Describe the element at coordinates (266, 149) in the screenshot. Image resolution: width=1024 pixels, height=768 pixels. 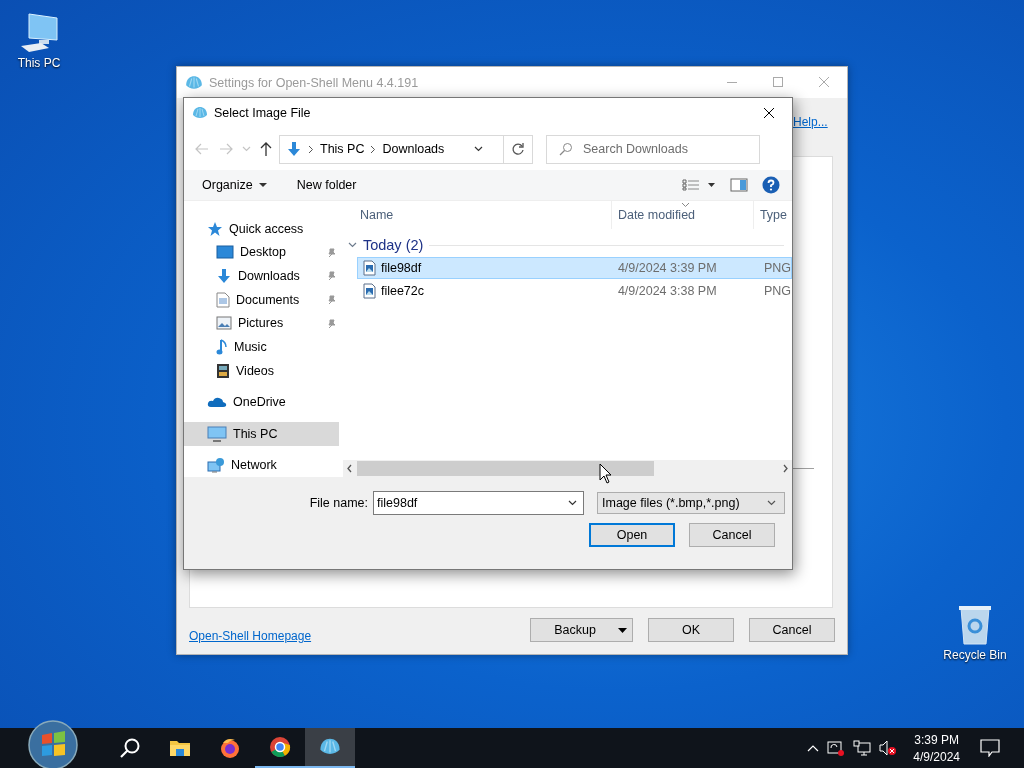
I see `up-arrow-icon` at that location.